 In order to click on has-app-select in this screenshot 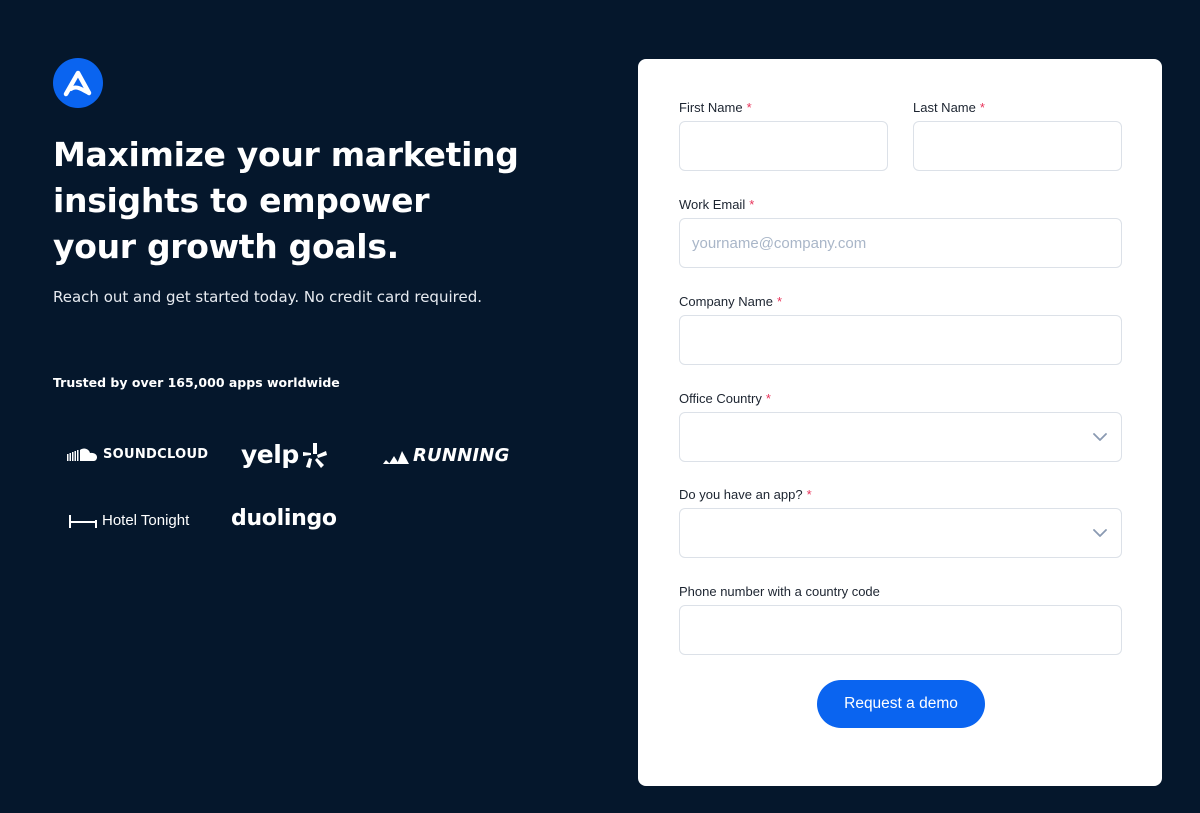, I will do `click(900, 533)`.